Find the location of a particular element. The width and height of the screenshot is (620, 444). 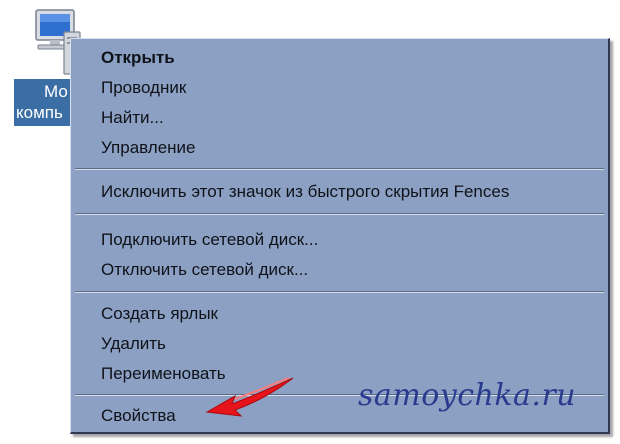

menu-item-explorer: Проводник is located at coordinates (143, 88).